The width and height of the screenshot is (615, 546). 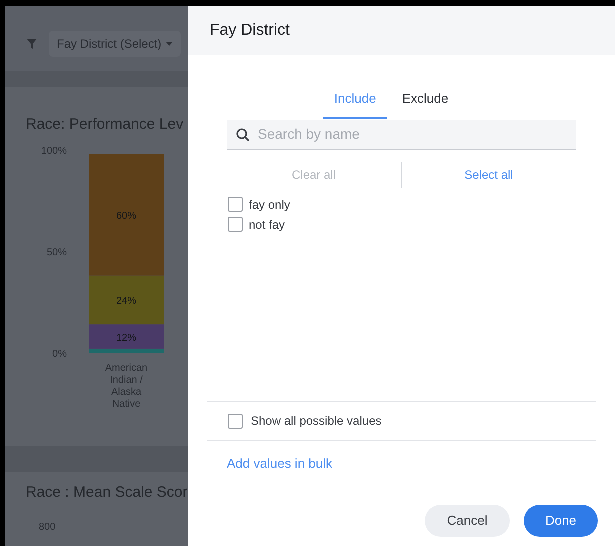 What do you see at coordinates (489, 175) in the screenshot?
I see `select-action: Select all` at bounding box center [489, 175].